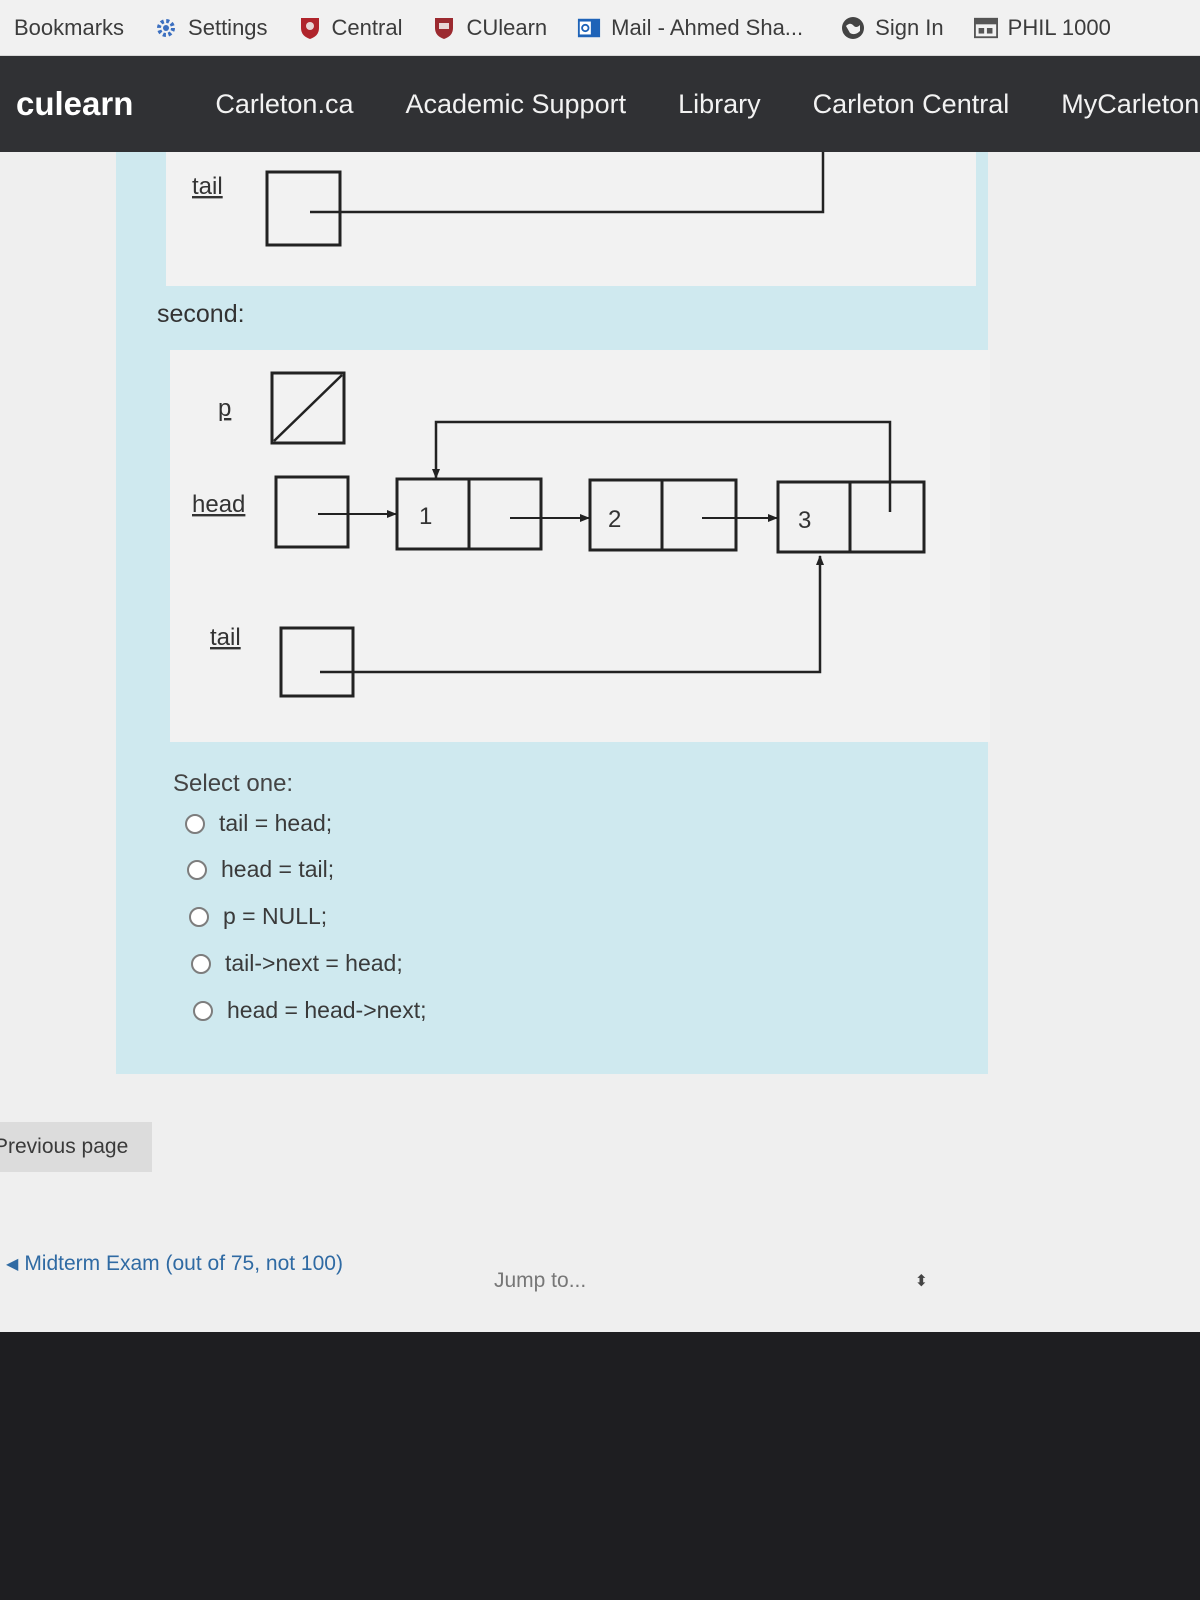  I want to click on answer-option: tail = head;, so click(258, 823).